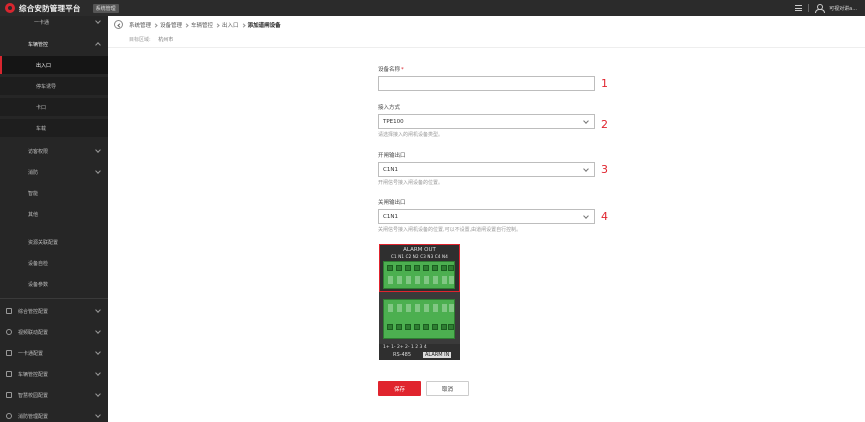  Describe the element at coordinates (33, 311) in the screenshot. I see `sidebar-item-label: 综合管控配置` at that location.